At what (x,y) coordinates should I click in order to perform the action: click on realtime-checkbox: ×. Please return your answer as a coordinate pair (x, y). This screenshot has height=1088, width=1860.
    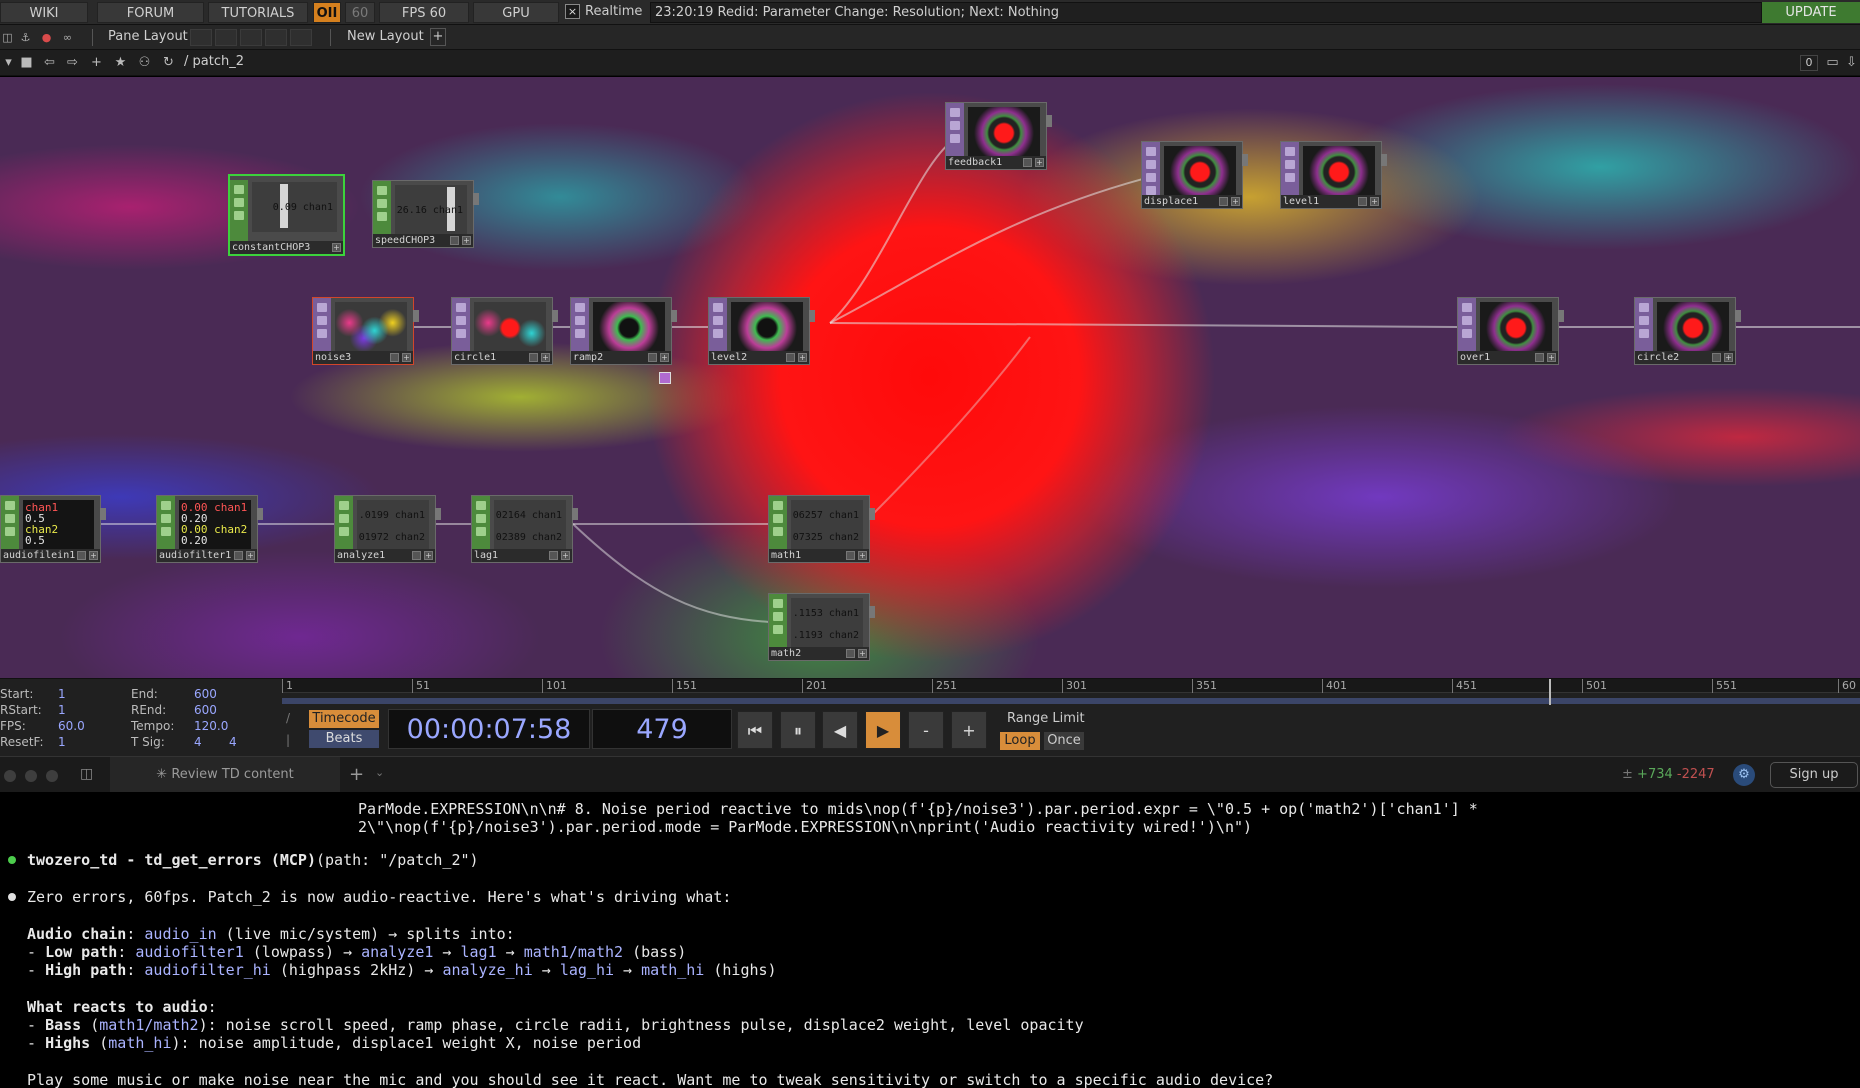
    Looking at the image, I should click on (572, 11).